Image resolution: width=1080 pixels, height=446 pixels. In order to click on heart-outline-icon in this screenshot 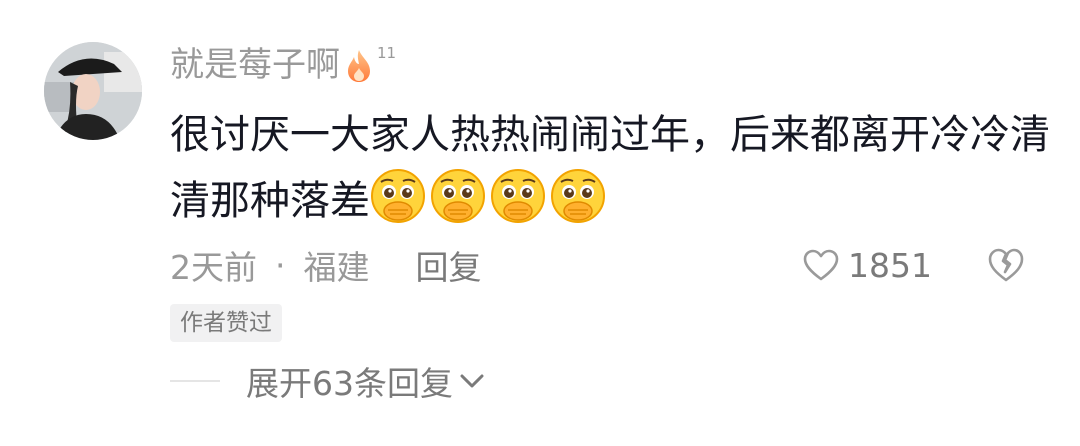, I will do `click(821, 265)`.